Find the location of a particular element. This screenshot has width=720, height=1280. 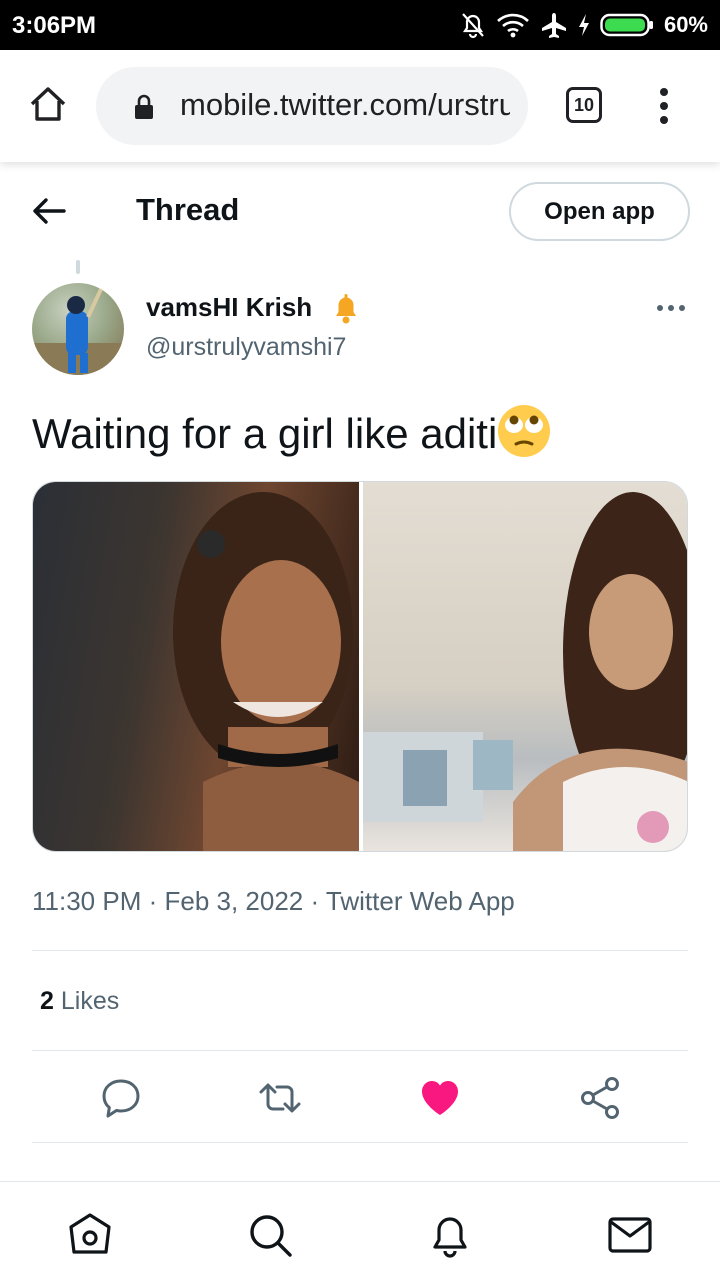

open-app-button: Open app is located at coordinates (599, 211).